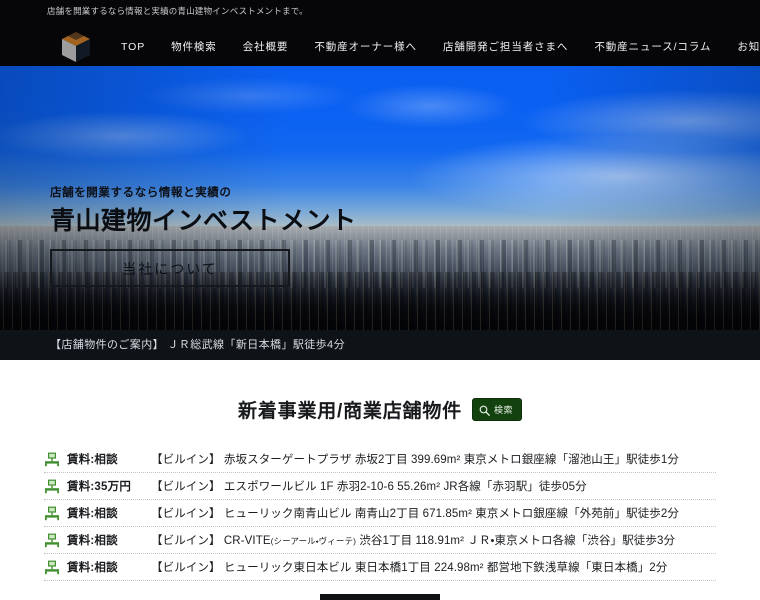 The image size is (760, 600). I want to click on hero-subtitle: 店舗を開業するなら情報と実績の, so click(141, 193).